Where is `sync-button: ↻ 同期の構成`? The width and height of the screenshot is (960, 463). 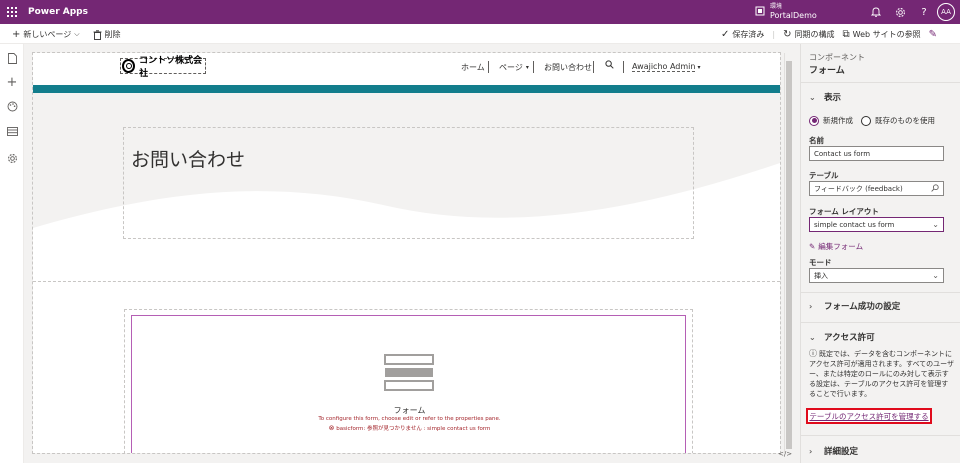
sync-button: ↻ 同期の構成 is located at coordinates (808, 34).